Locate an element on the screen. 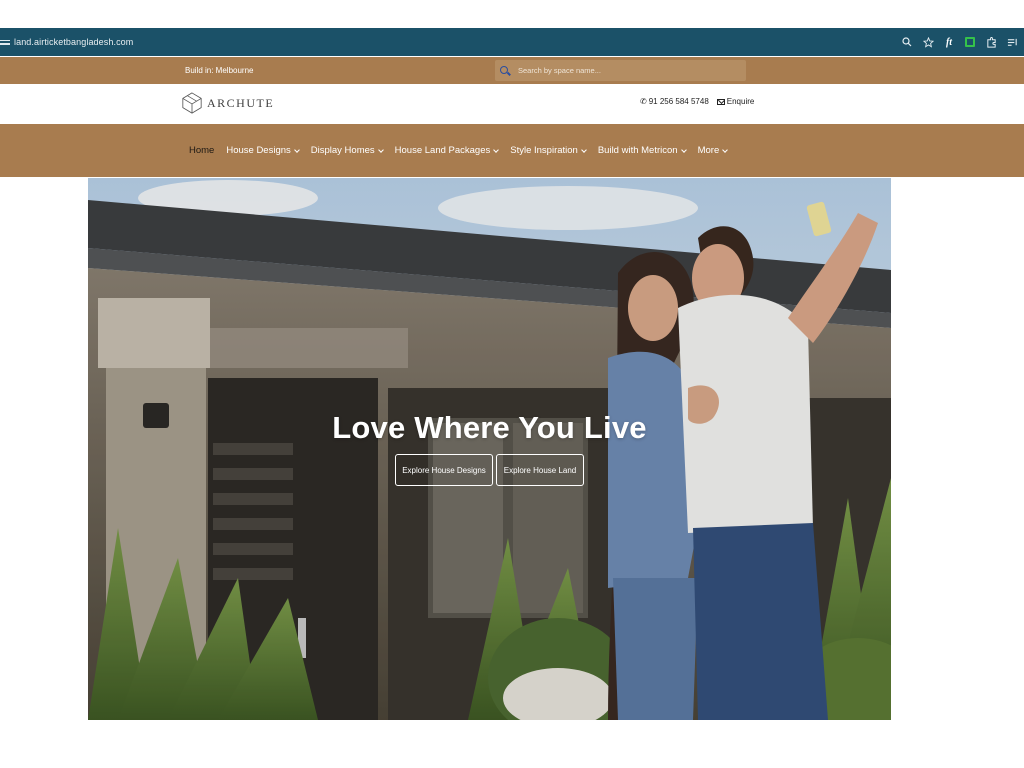  phone-link: ✆ 91 256 584 5748 is located at coordinates (674, 101).